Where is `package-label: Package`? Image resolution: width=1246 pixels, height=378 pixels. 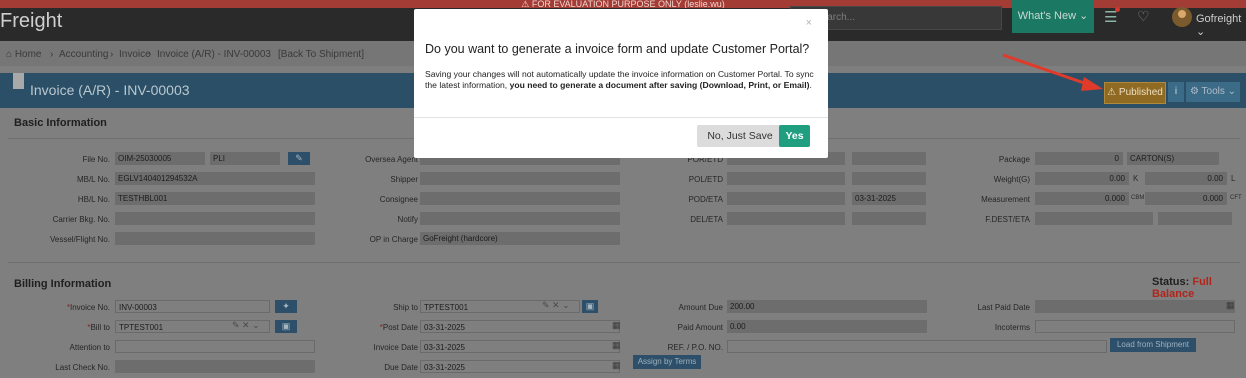
package-label: Package is located at coordinates (1014, 159).